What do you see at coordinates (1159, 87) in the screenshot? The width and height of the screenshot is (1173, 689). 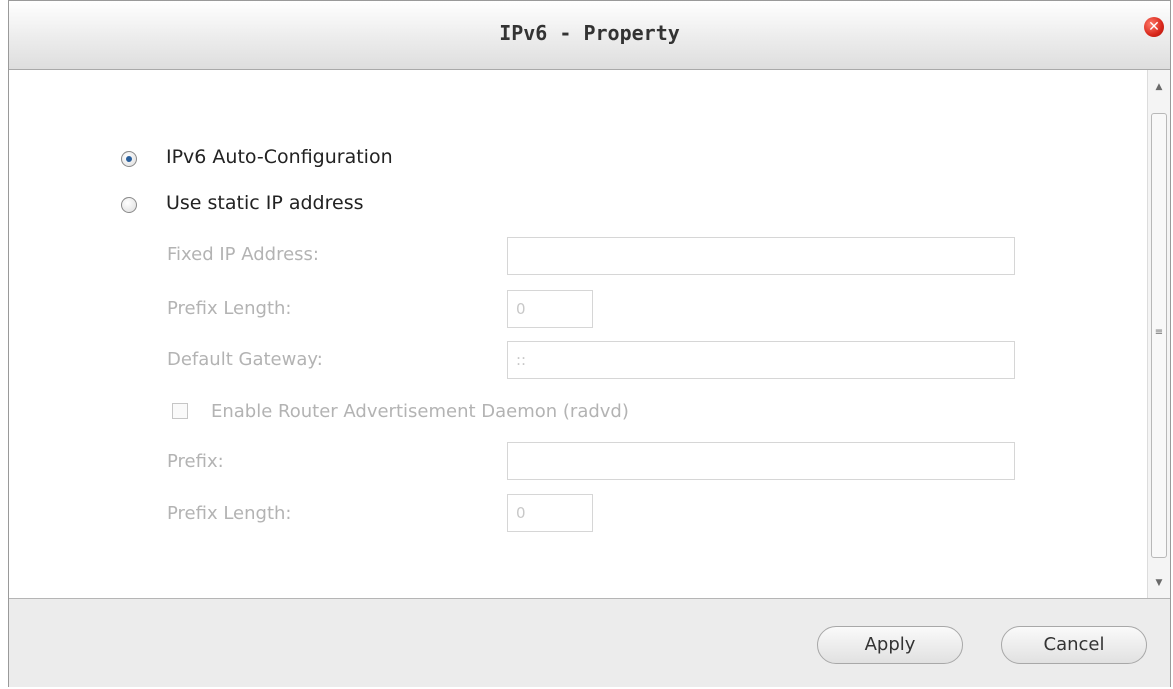 I see `scroll-up-icon: ▲` at bounding box center [1159, 87].